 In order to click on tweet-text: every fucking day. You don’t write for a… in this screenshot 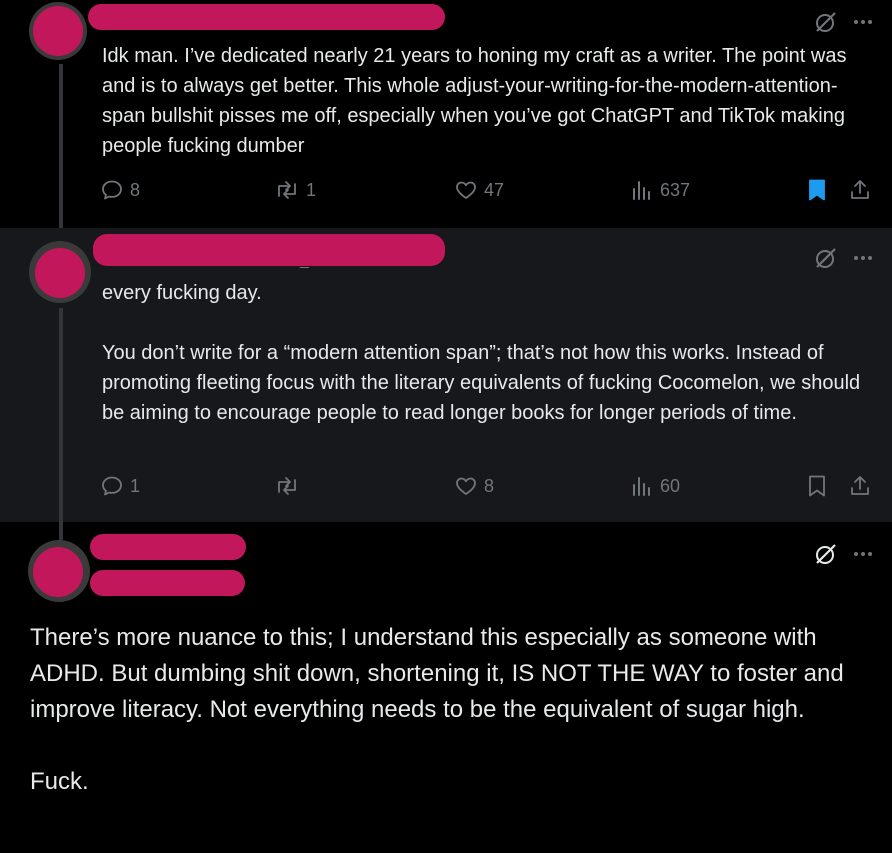, I will do `click(481, 353)`.